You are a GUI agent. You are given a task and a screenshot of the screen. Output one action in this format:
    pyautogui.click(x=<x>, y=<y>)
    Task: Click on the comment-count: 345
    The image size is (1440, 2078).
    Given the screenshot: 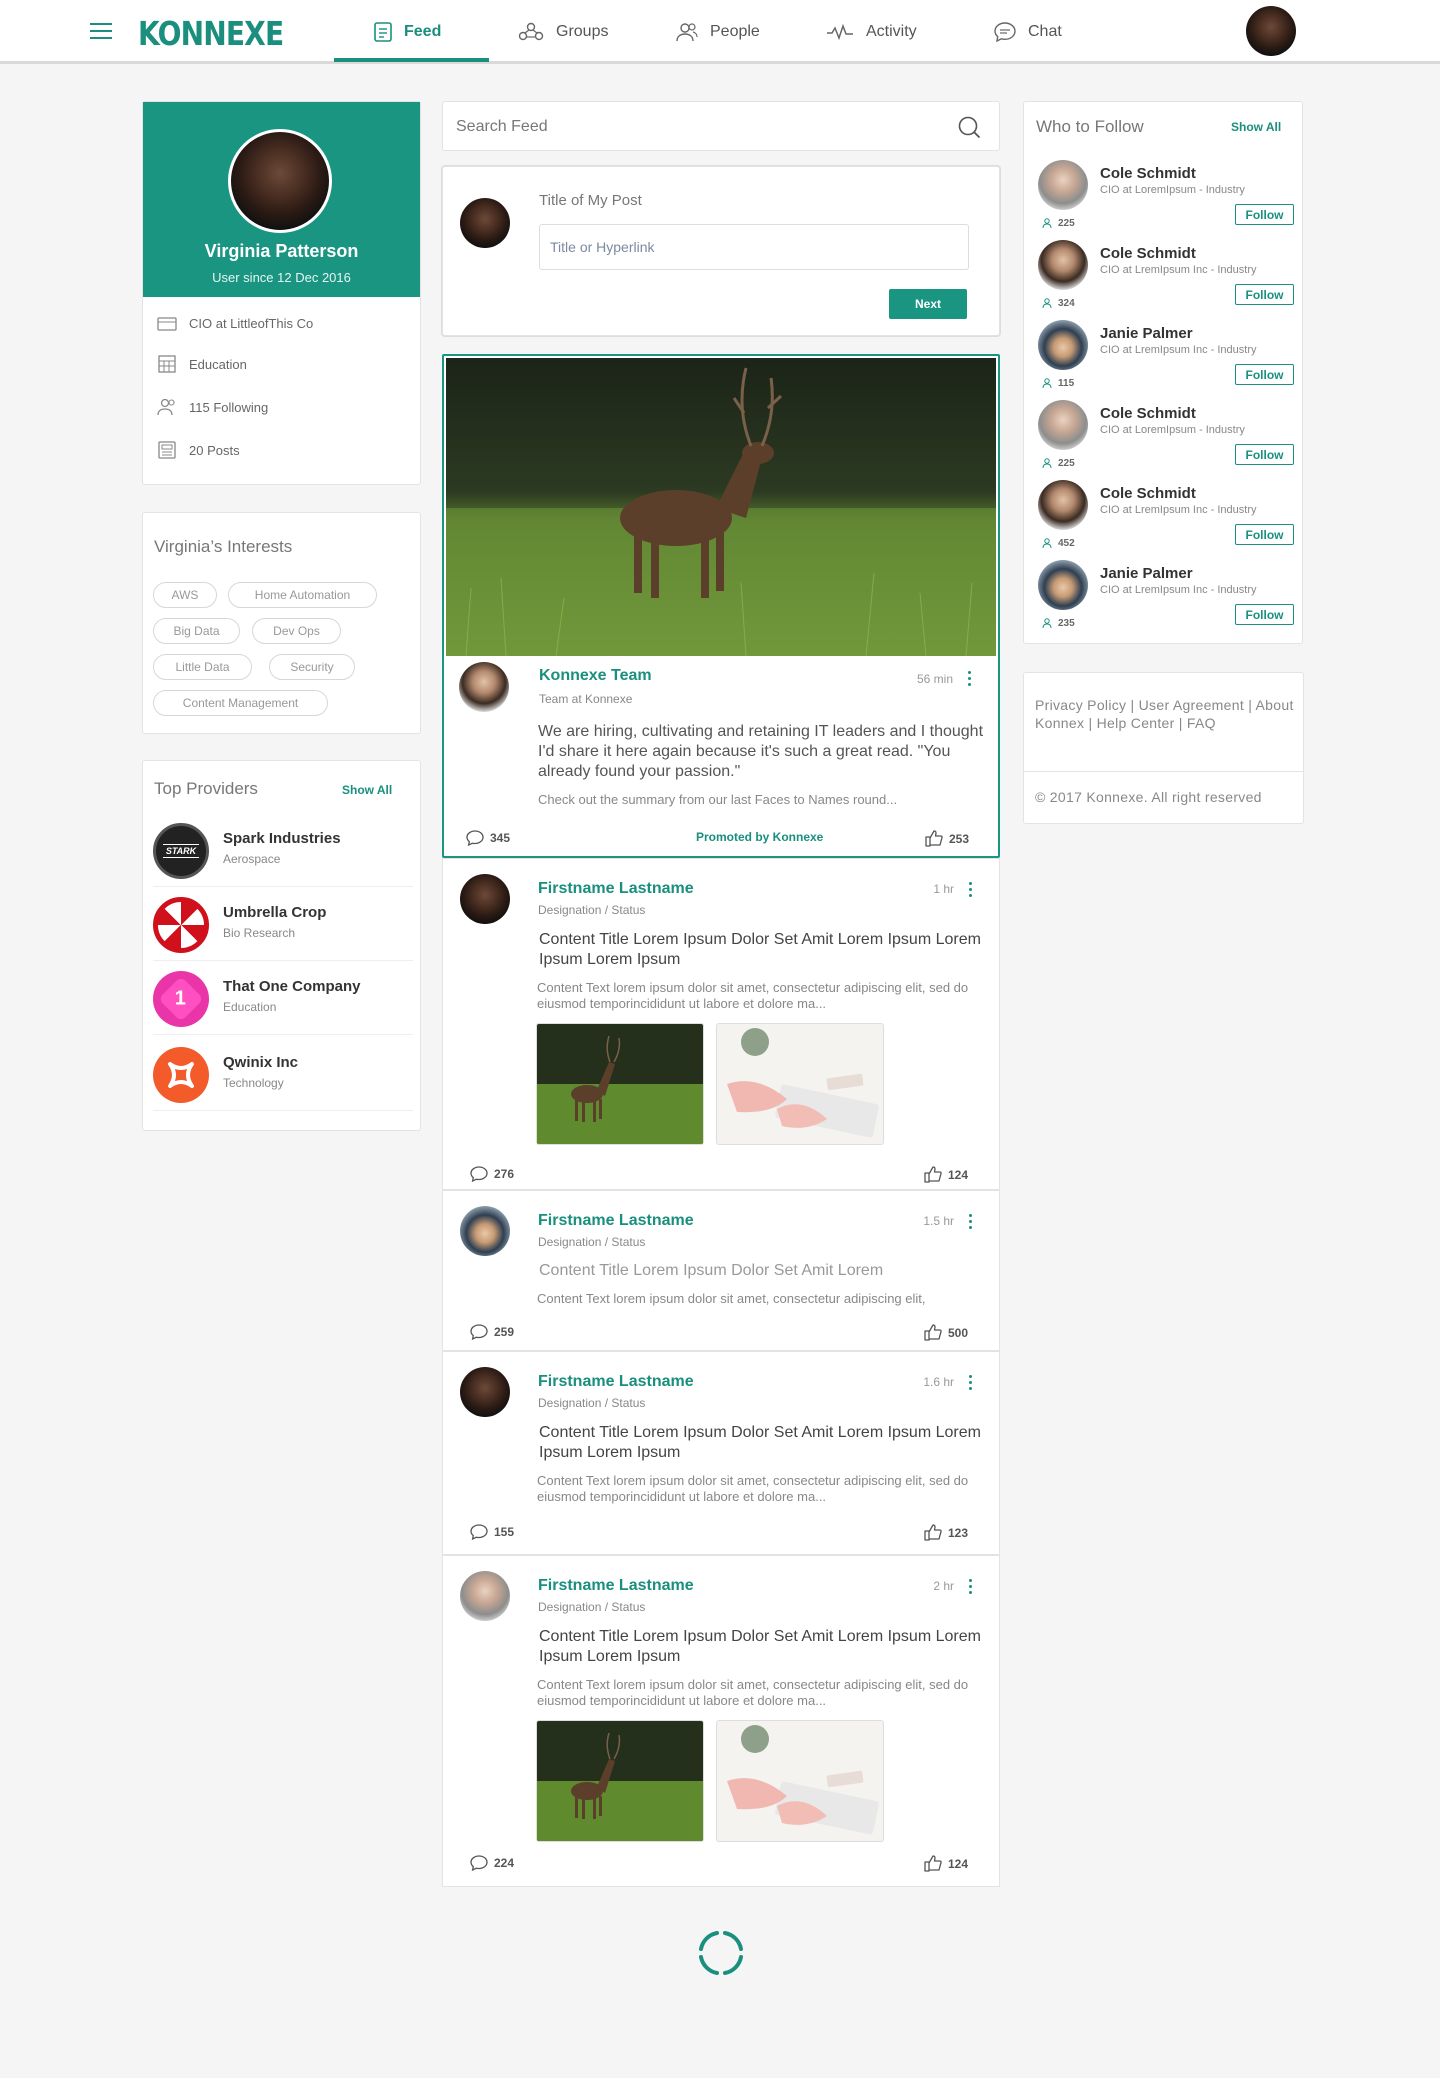 What is the action you would take?
    pyautogui.click(x=488, y=838)
    